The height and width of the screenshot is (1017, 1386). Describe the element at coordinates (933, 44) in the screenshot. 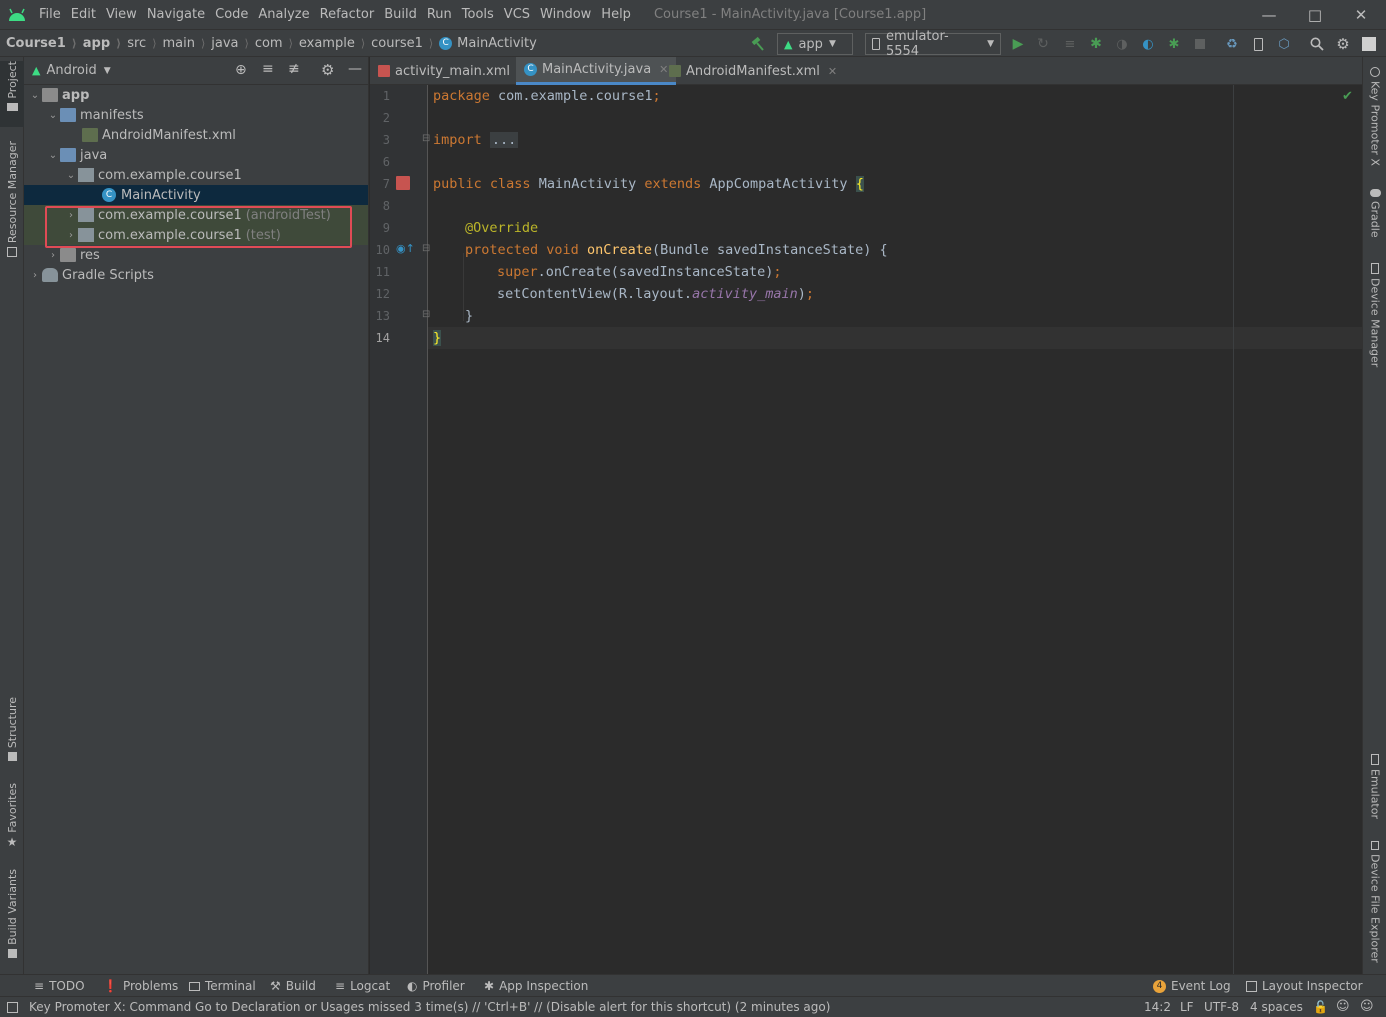

I see `device-select: emulator-5554 ▼` at that location.